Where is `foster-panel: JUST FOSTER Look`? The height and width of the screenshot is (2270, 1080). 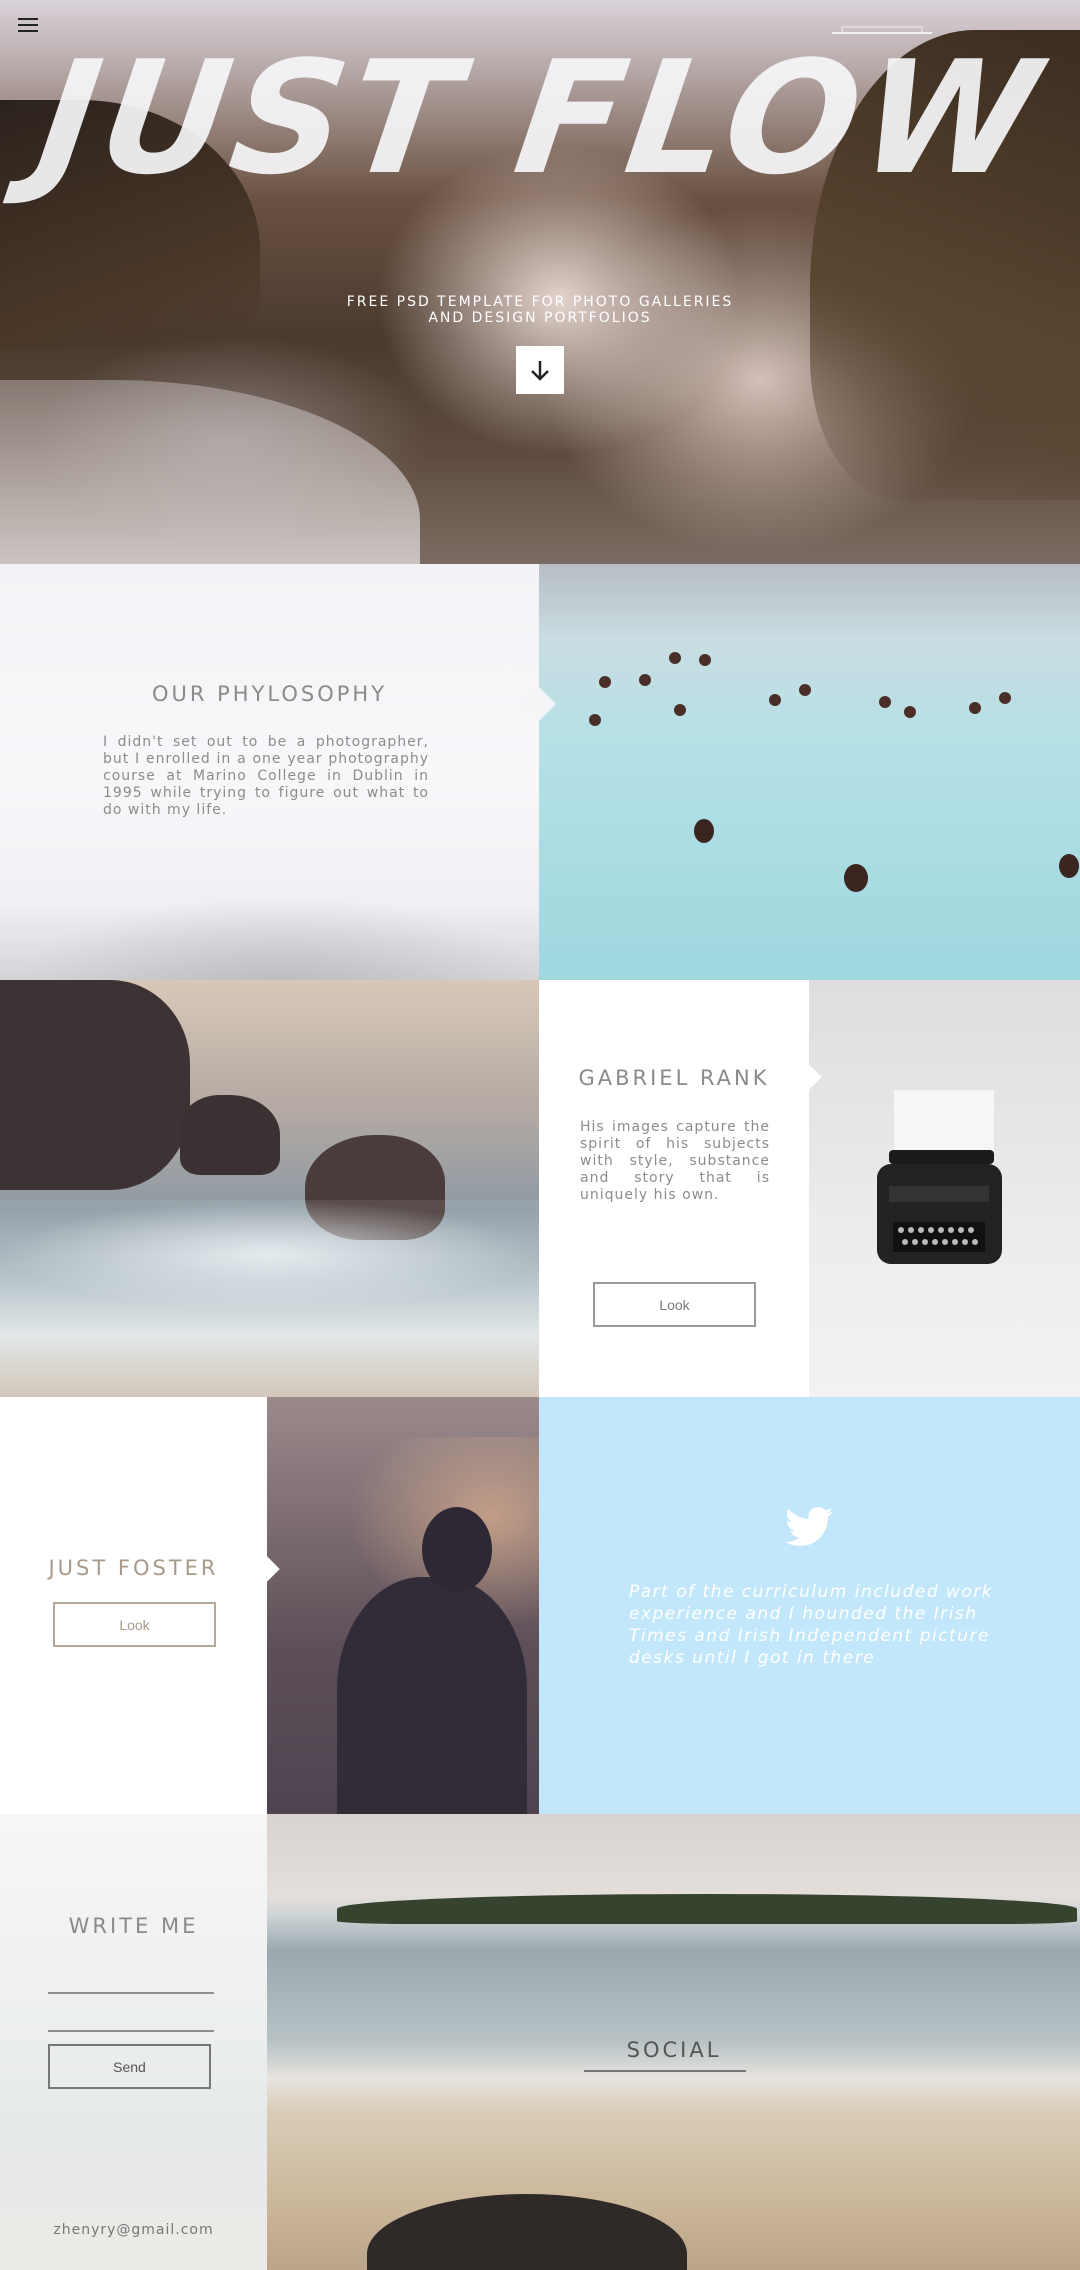
foster-panel: JUST FOSTER Look is located at coordinates (133, 1605).